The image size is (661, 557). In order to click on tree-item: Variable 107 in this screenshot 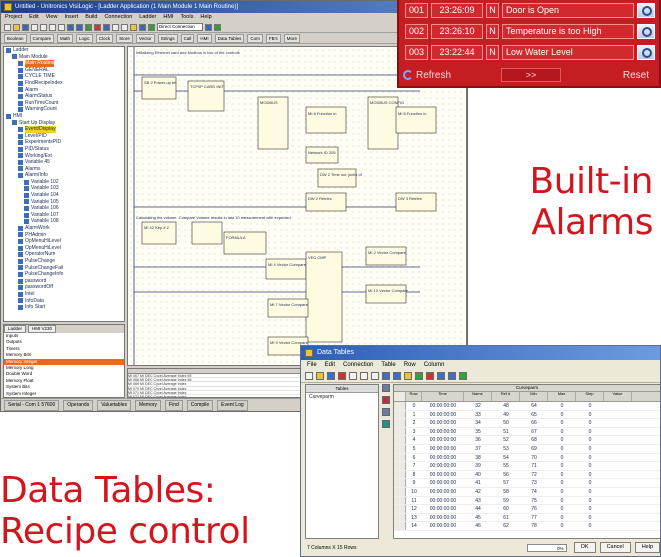, I will do `click(64, 215)`.